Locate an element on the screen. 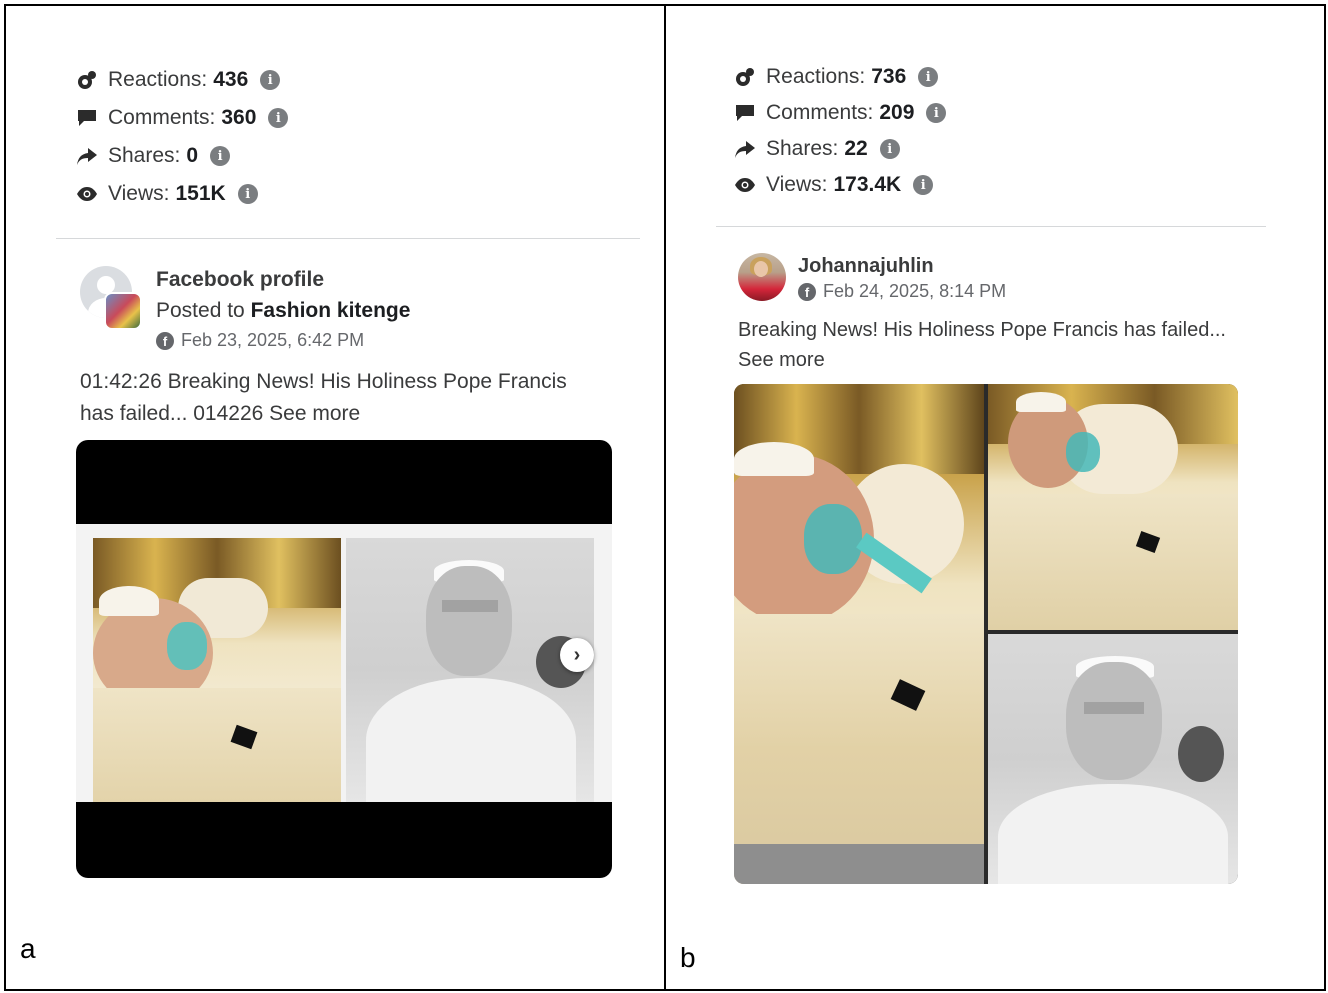 This screenshot has width=1328, height=993. reactions-value: 736 is located at coordinates (889, 76).